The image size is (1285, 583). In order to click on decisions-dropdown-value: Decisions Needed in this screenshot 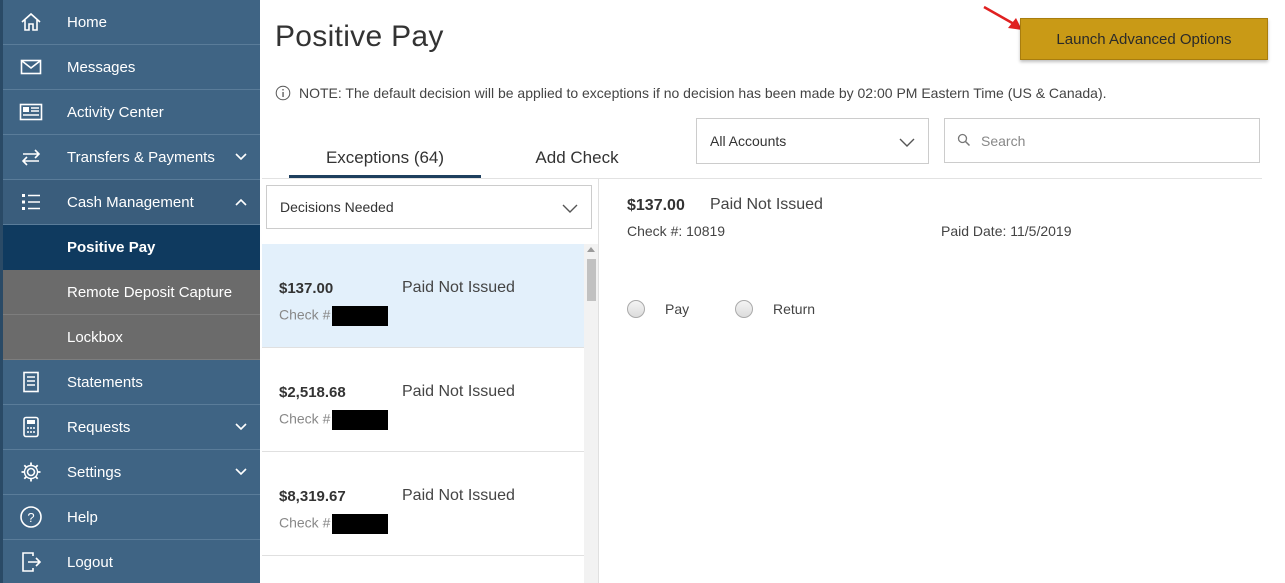, I will do `click(337, 207)`.